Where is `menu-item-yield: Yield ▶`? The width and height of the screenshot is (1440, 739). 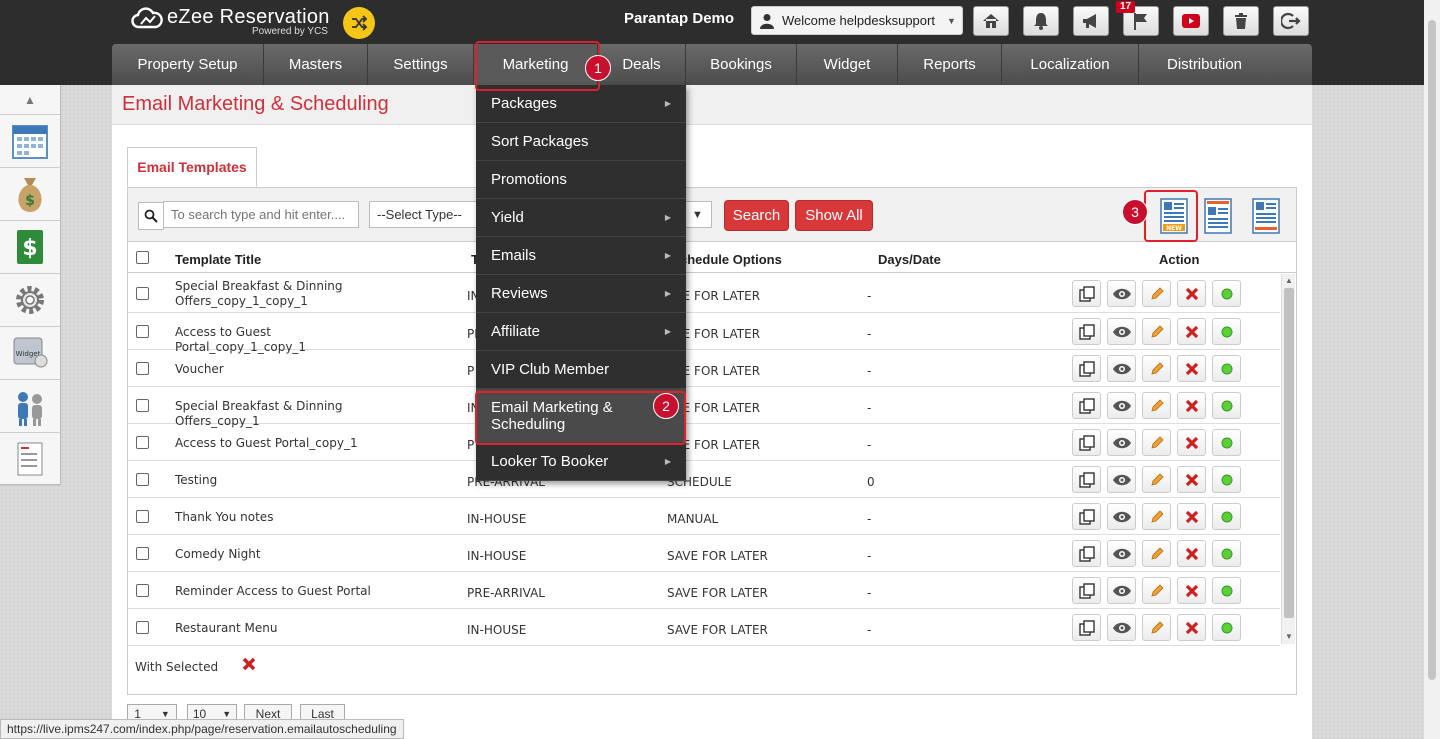
menu-item-yield: Yield ▶ is located at coordinates (581, 218).